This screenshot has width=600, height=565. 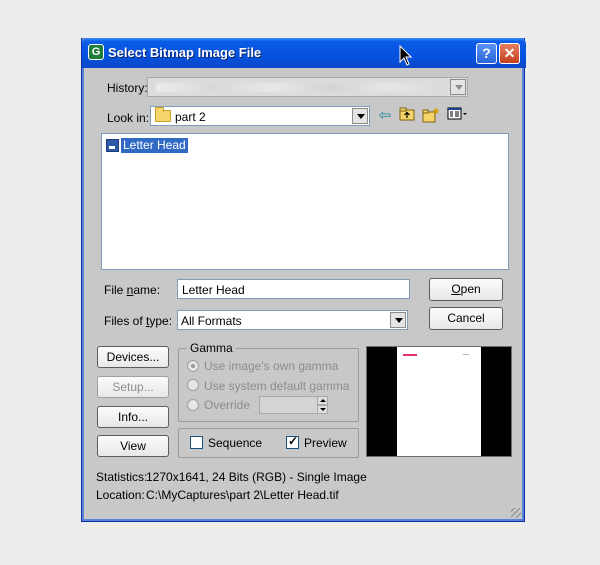 I want to click on checkmark-icon: ✓, so click(x=293, y=441).